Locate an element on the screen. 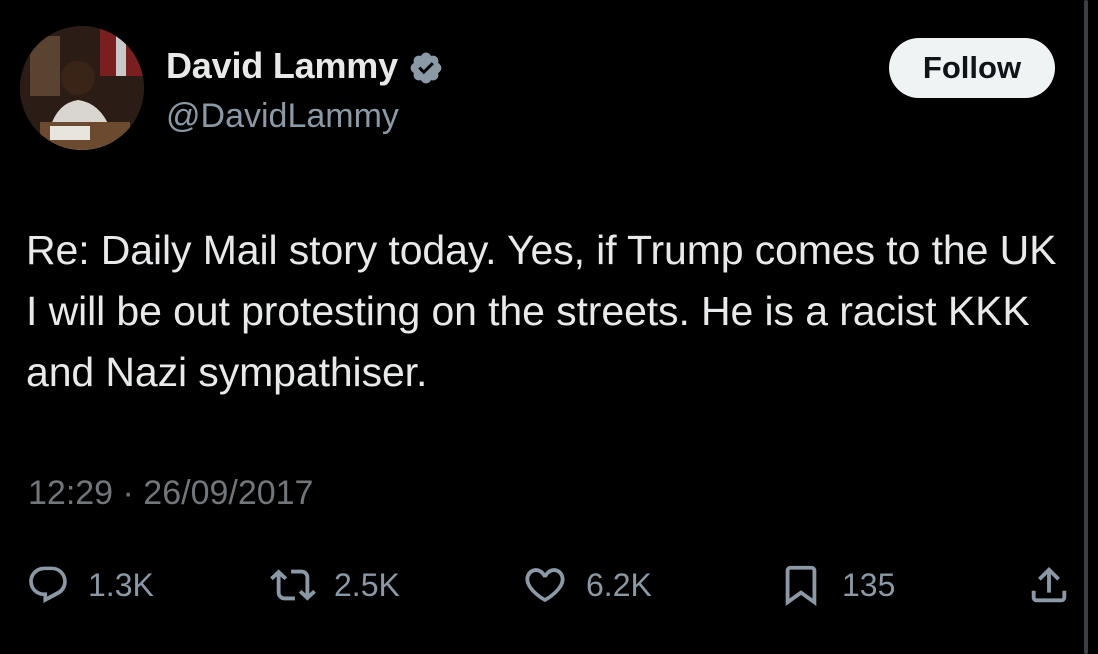 The image size is (1098, 654). follow-button: Follow is located at coordinates (972, 68).